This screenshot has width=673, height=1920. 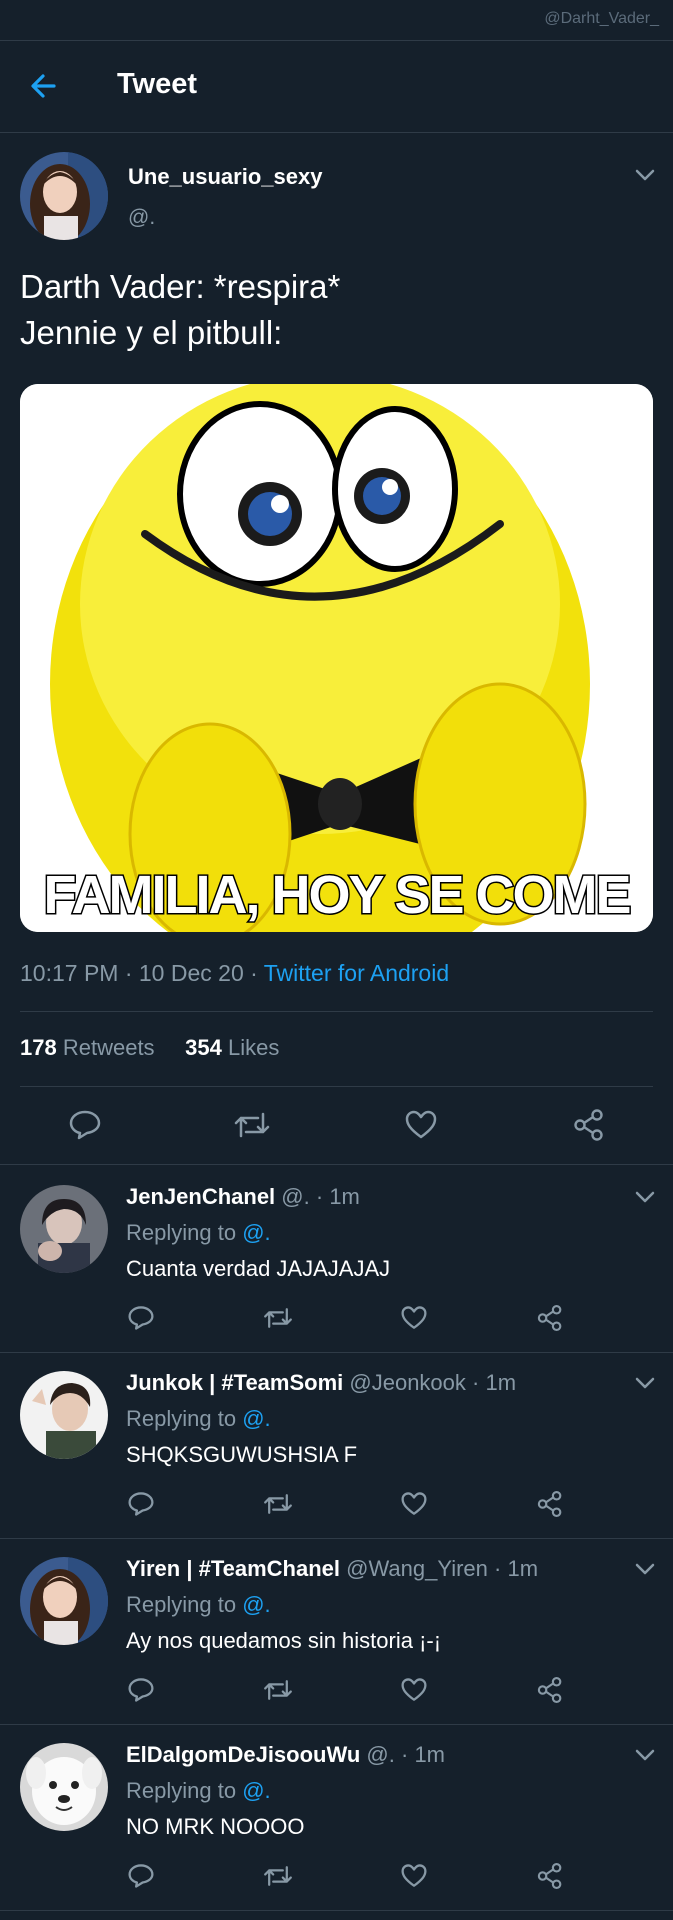 I want to click on reply-author-name: JenJenChanel, so click(x=200, y=1196).